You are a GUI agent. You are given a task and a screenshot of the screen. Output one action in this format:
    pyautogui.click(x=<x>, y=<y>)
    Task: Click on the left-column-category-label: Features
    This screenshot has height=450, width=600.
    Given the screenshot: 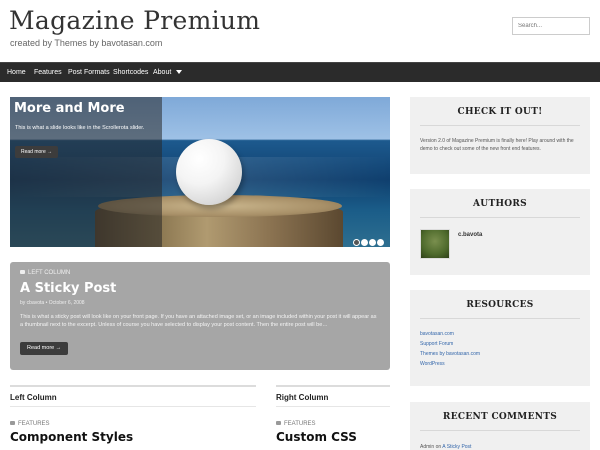 What is the action you would take?
    pyautogui.click(x=34, y=424)
    